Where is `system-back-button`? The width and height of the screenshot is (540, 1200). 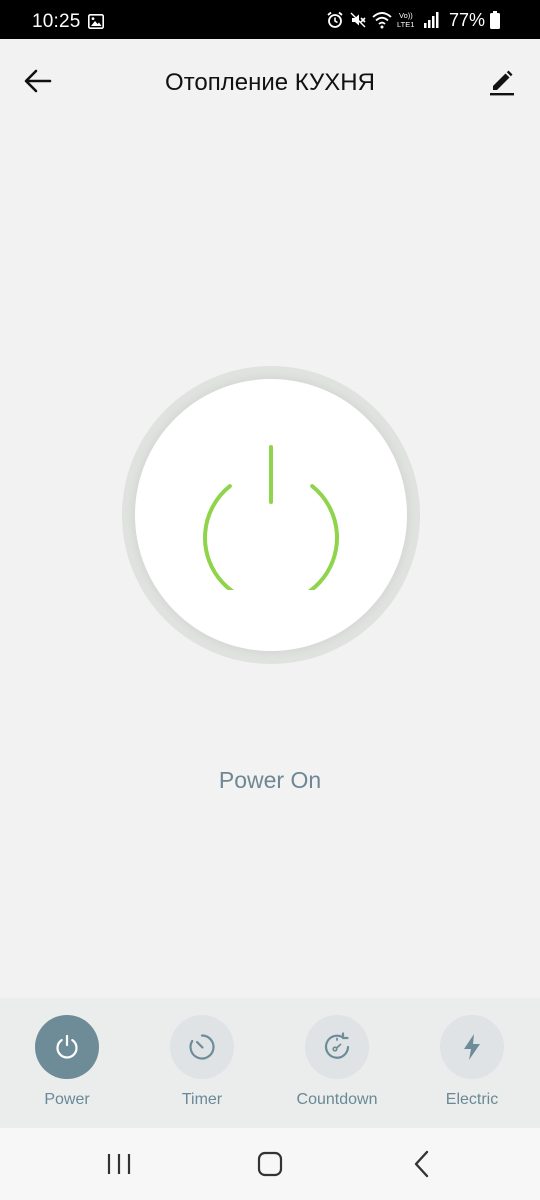
system-back-button is located at coordinates (422, 1164).